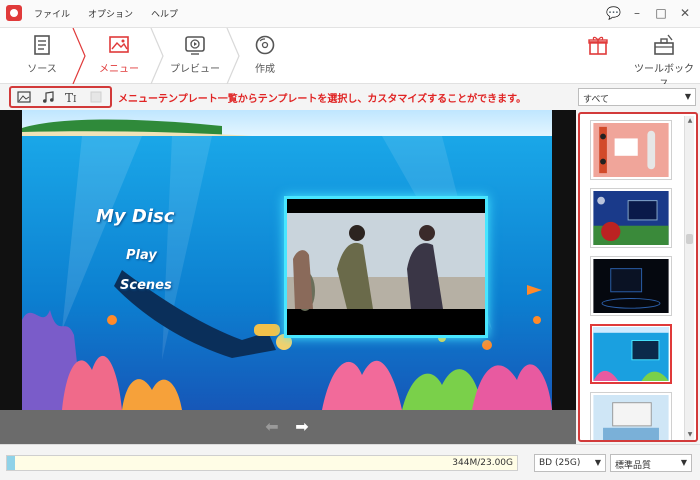 This screenshot has width=700, height=480. I want to click on preview-play-icon, so click(195, 45).